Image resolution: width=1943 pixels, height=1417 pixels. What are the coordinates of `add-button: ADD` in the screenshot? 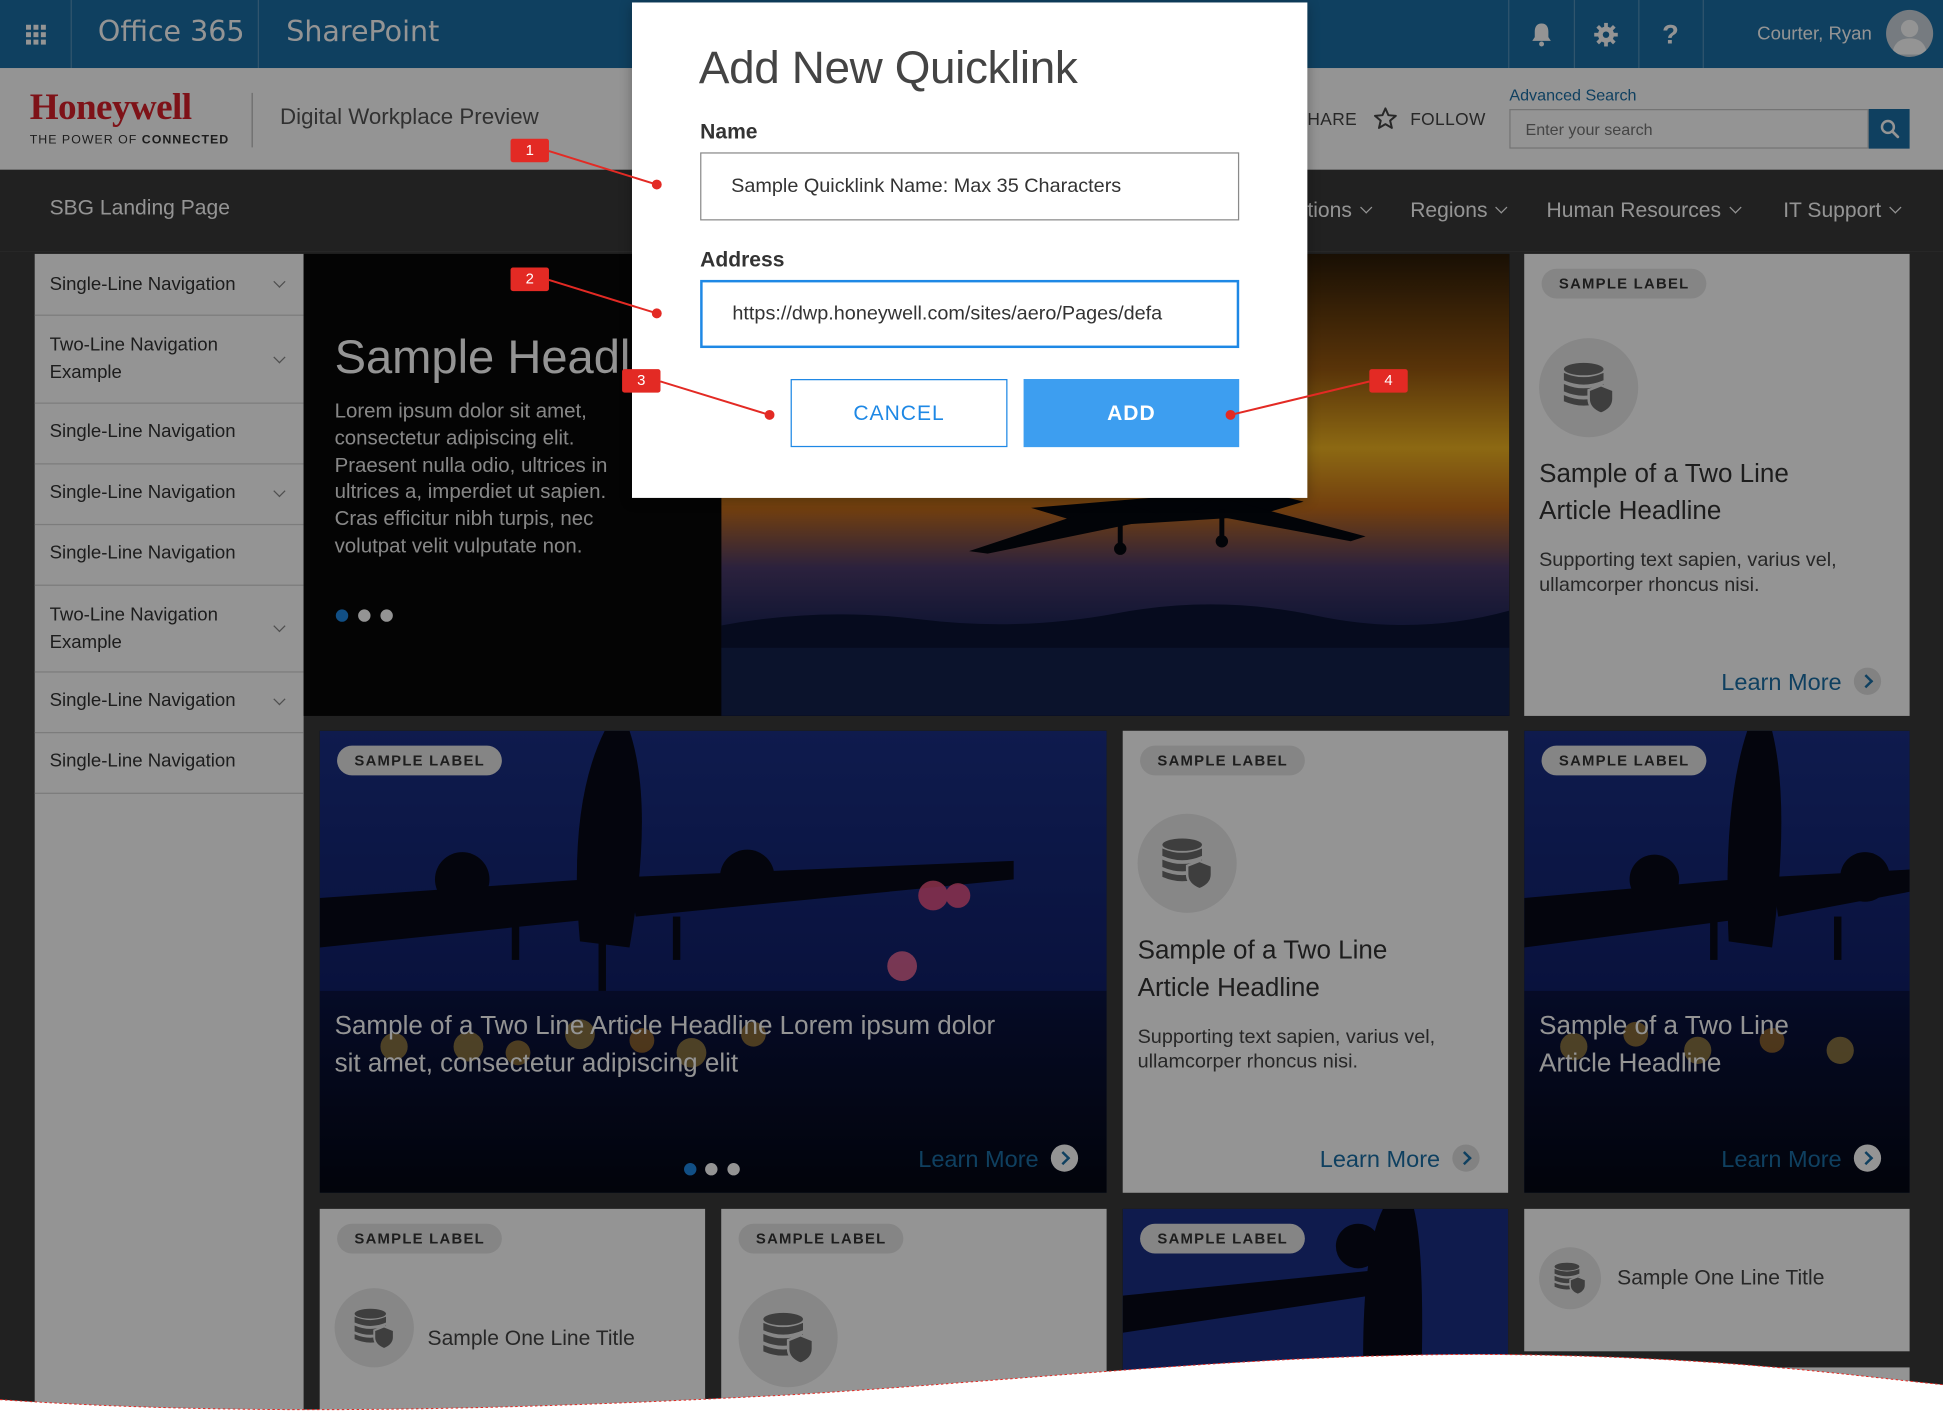 It's located at (1131, 413).